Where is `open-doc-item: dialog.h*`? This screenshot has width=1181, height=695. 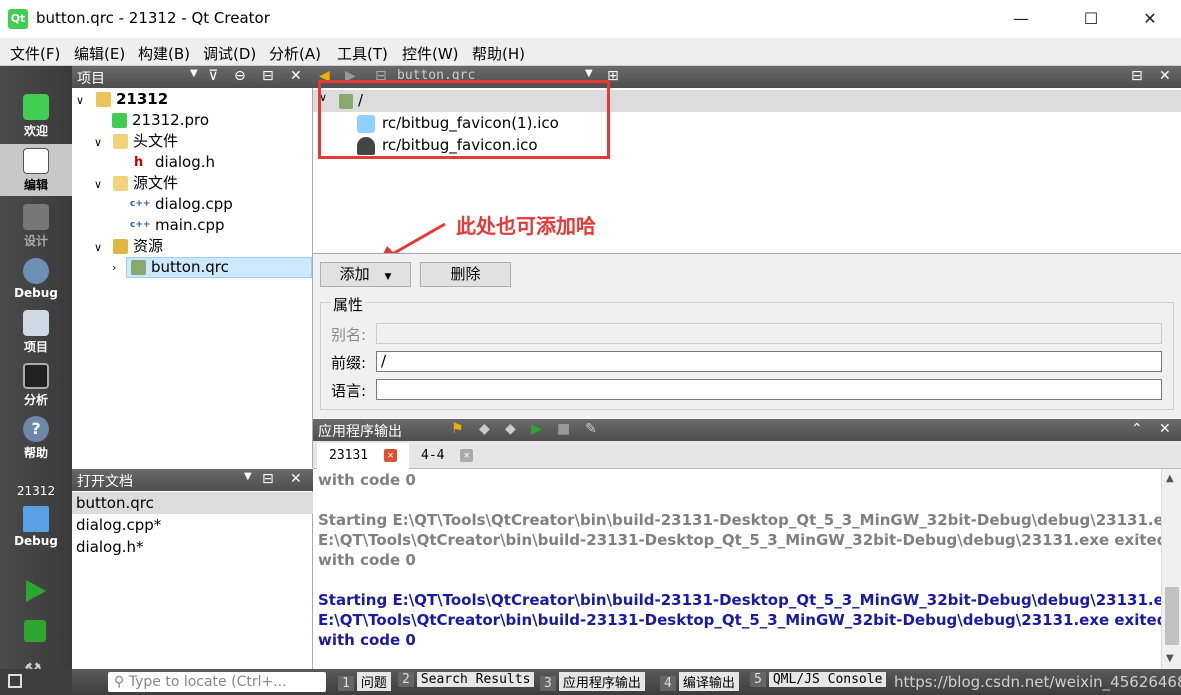
open-doc-item: dialog.h* is located at coordinates (192, 547).